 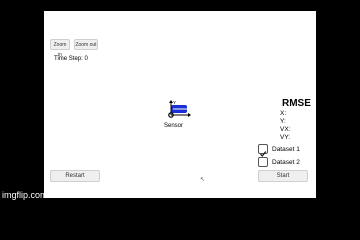 I want to click on restart-button: Restart, so click(x=75, y=176).